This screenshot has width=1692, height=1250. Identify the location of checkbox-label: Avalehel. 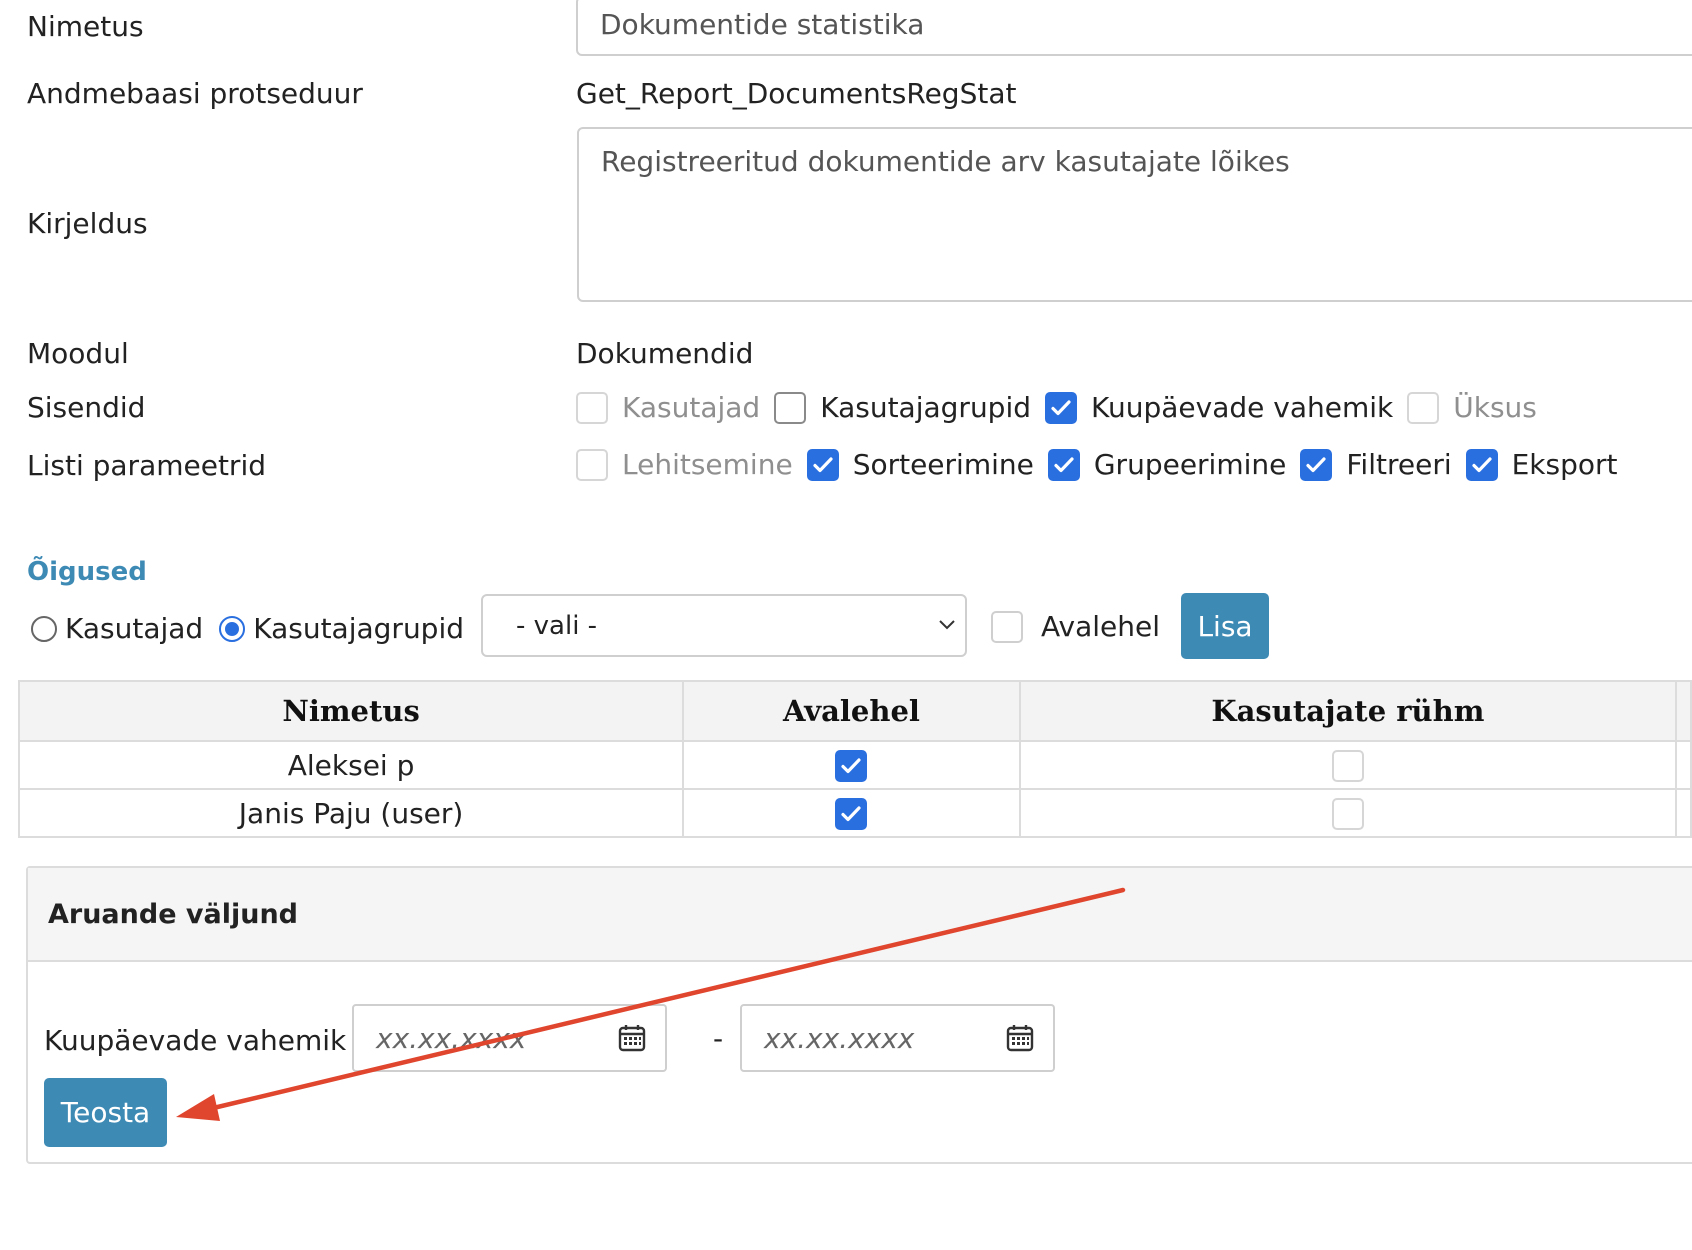
(1100, 626).